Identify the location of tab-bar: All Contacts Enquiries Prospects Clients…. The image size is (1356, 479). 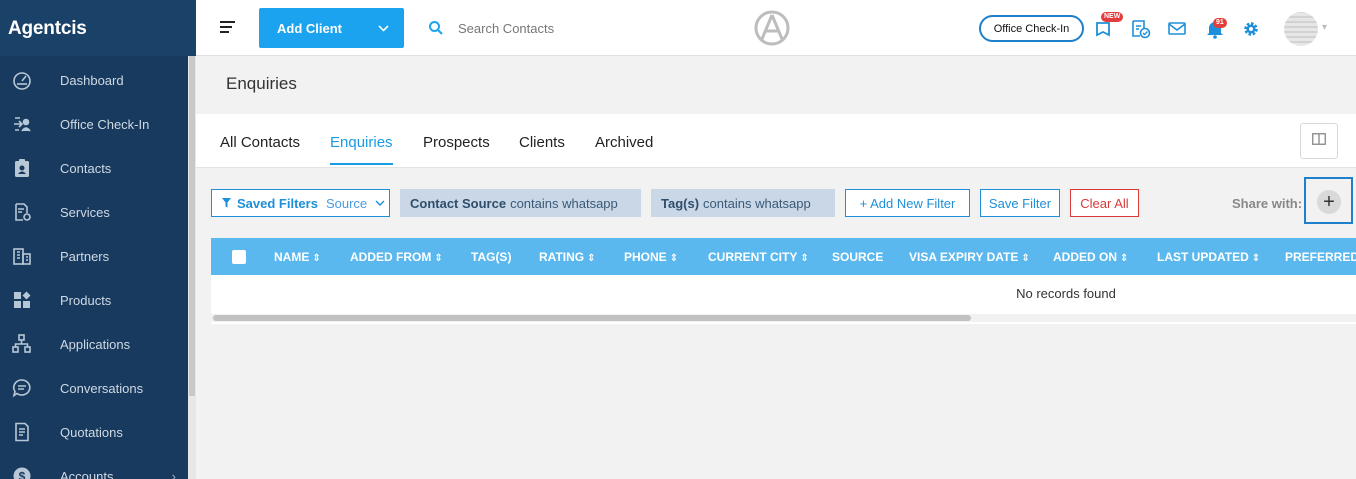
(776, 141).